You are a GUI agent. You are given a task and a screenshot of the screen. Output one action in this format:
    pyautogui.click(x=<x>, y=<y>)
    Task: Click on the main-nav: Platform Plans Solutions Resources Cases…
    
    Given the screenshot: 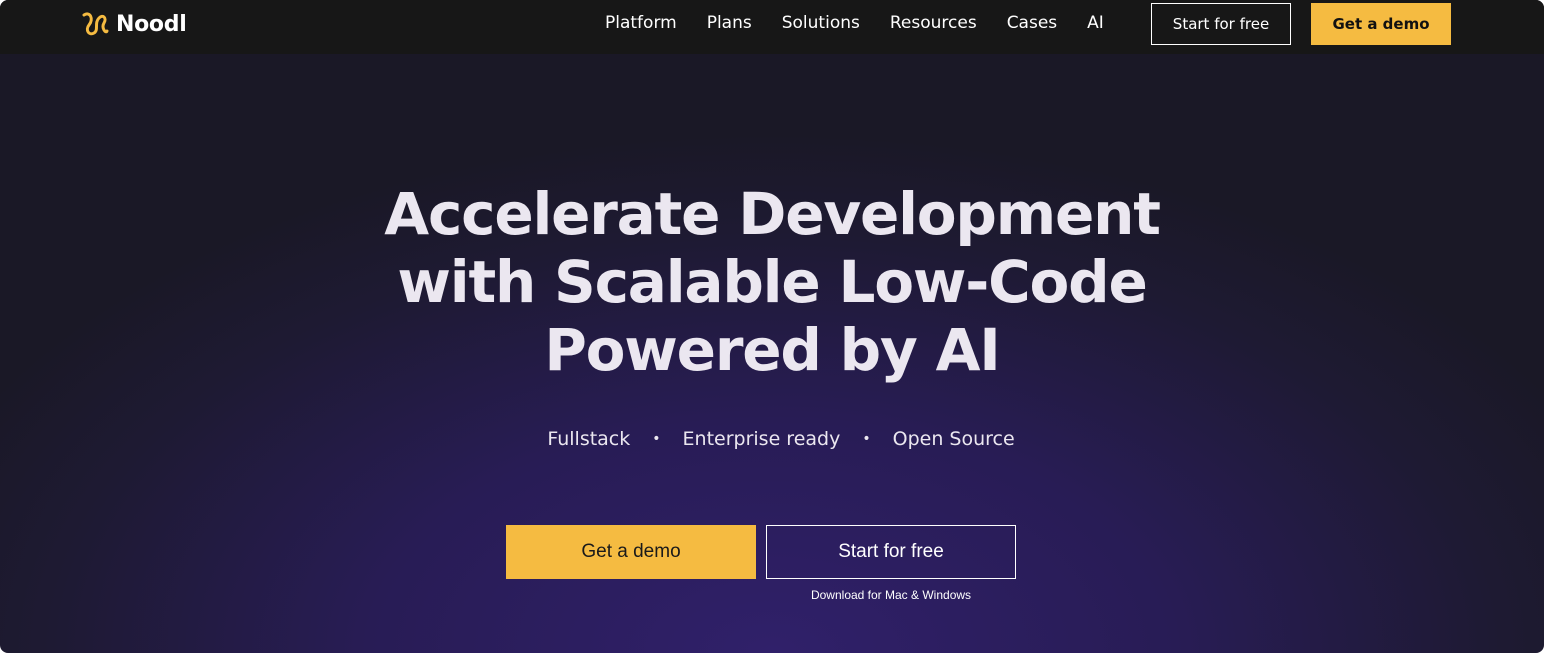 What is the action you would take?
    pyautogui.click(x=854, y=23)
    